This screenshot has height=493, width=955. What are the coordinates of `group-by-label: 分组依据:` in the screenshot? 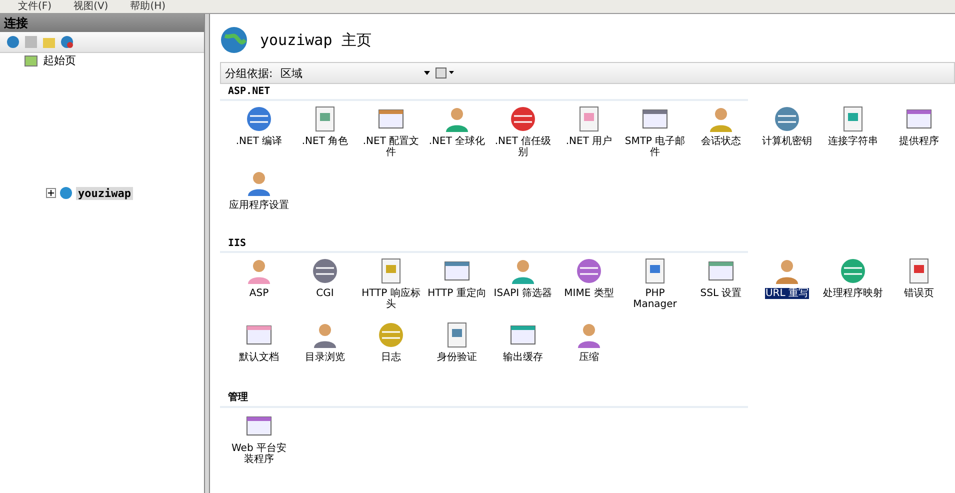 It's located at (249, 73).